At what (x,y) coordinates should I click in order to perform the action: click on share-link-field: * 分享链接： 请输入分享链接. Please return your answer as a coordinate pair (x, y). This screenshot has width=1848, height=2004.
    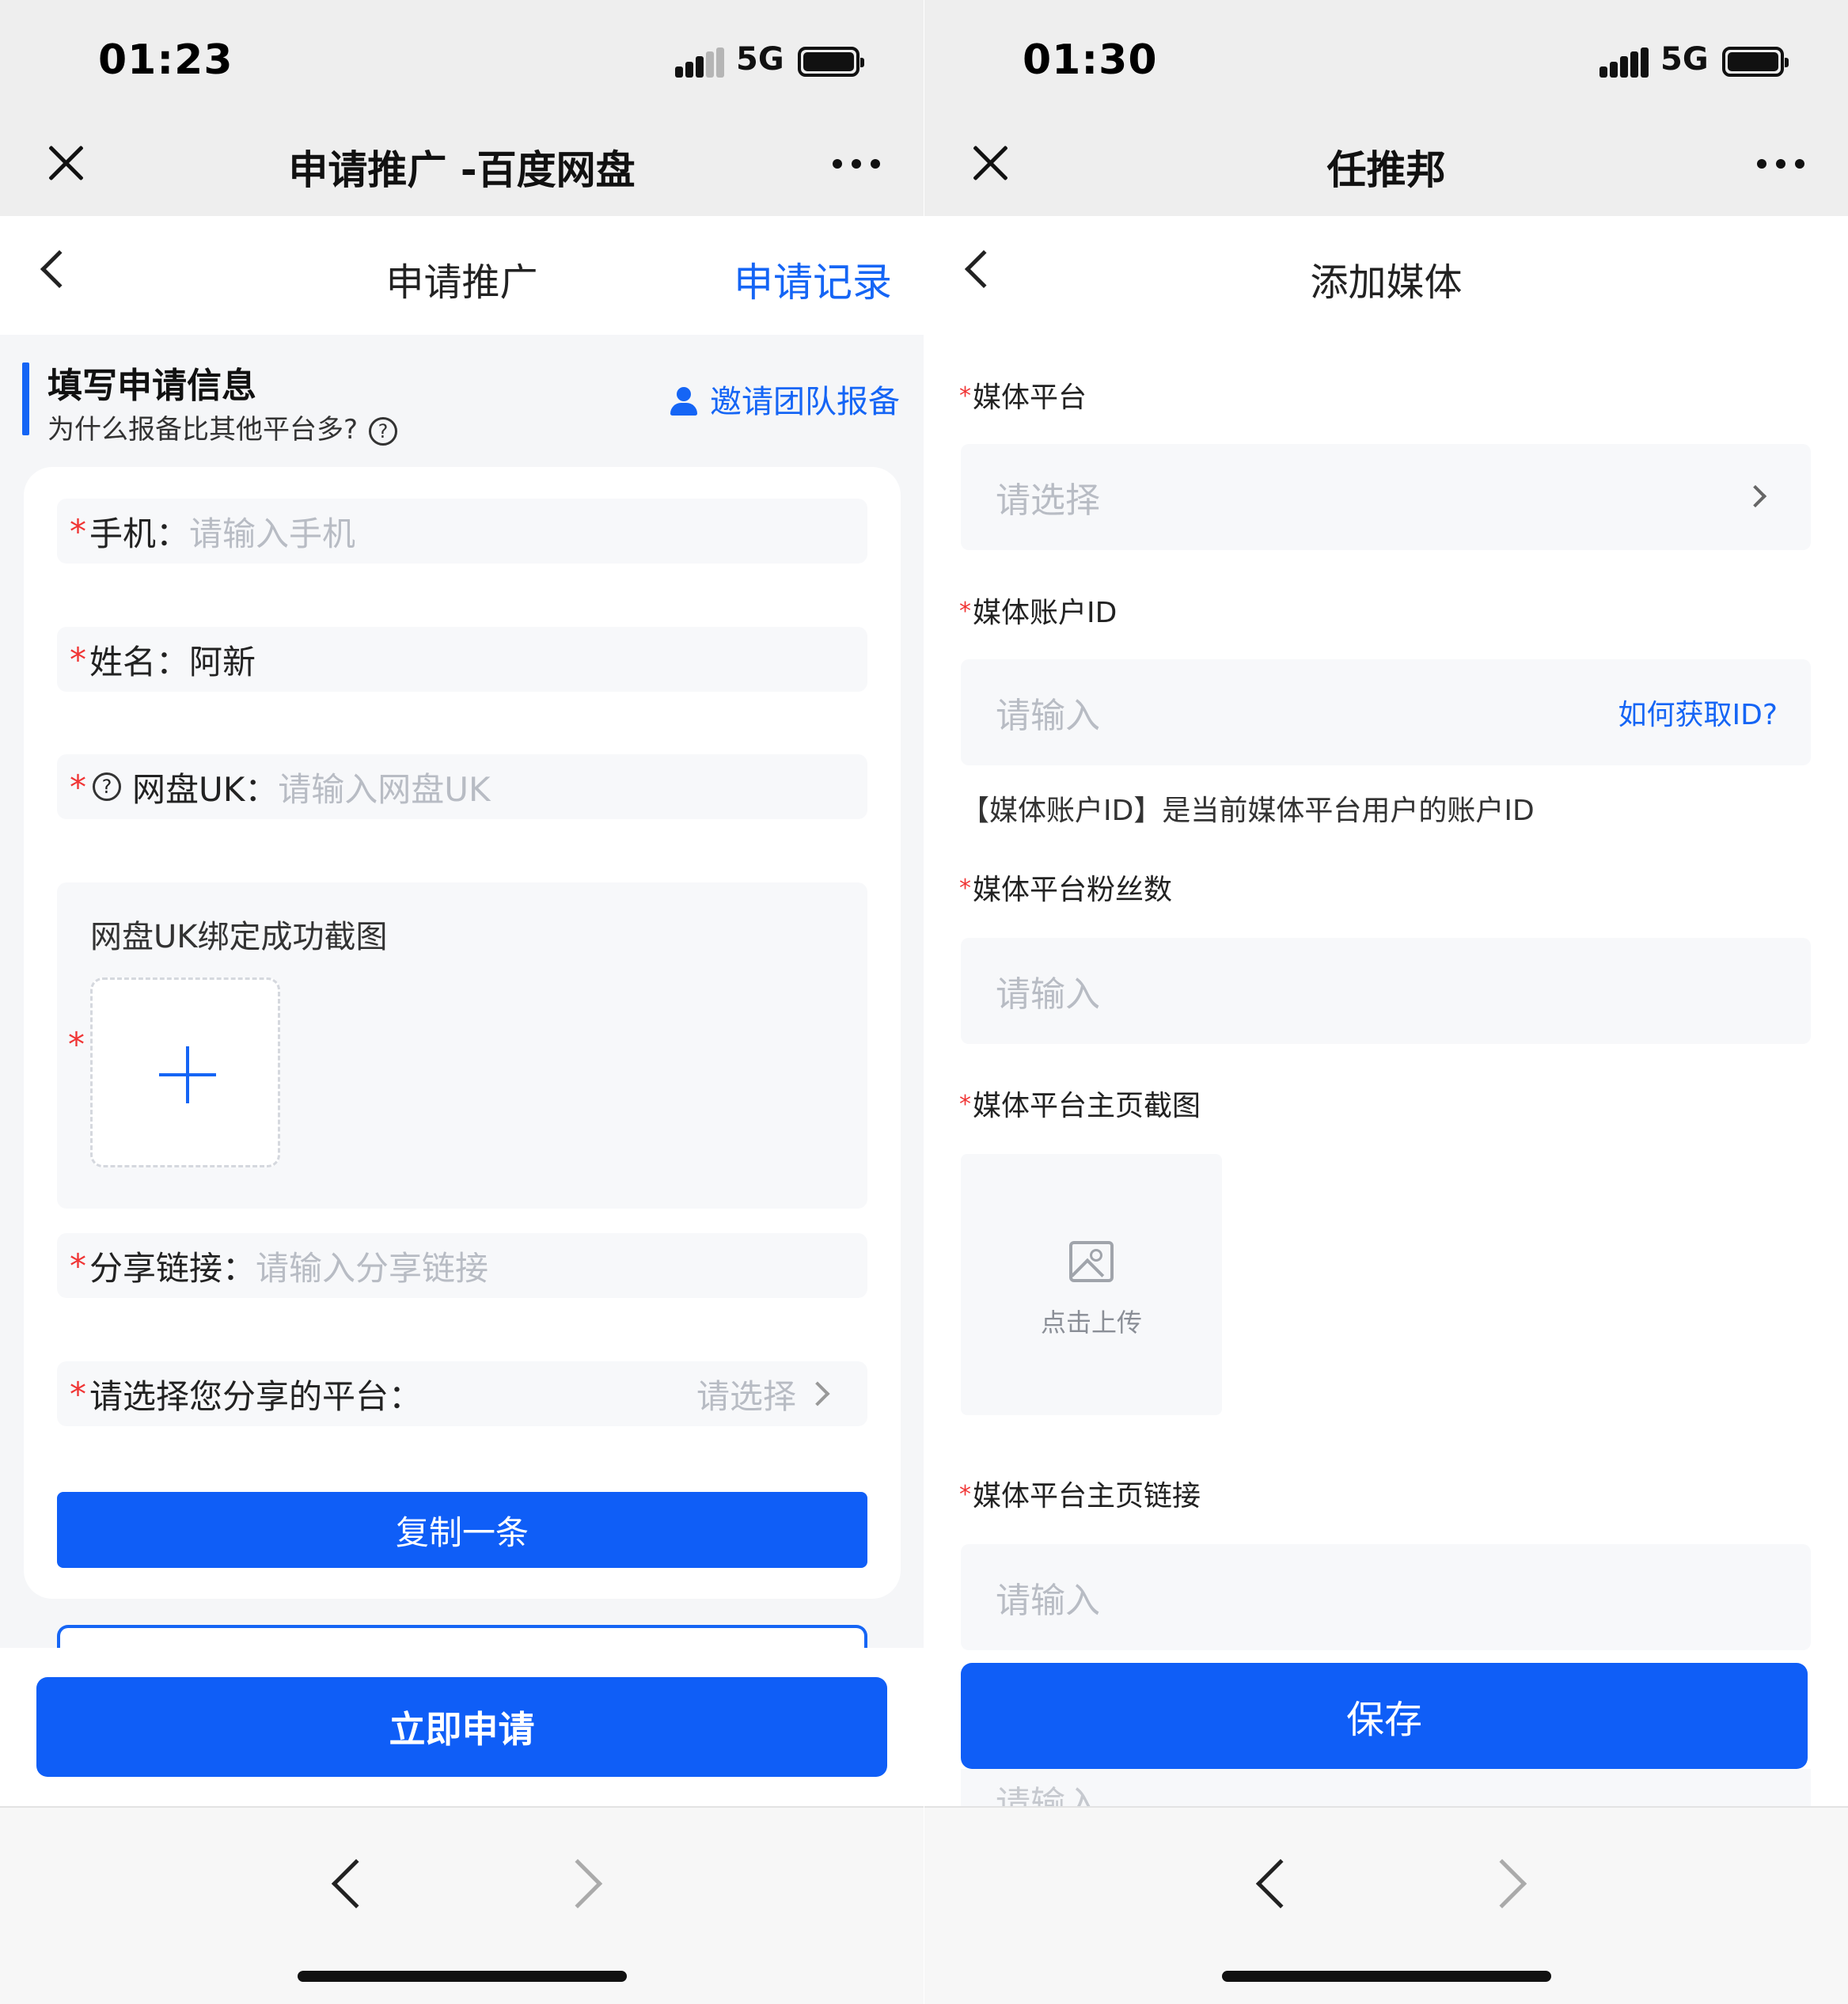
    Looking at the image, I should click on (462, 1265).